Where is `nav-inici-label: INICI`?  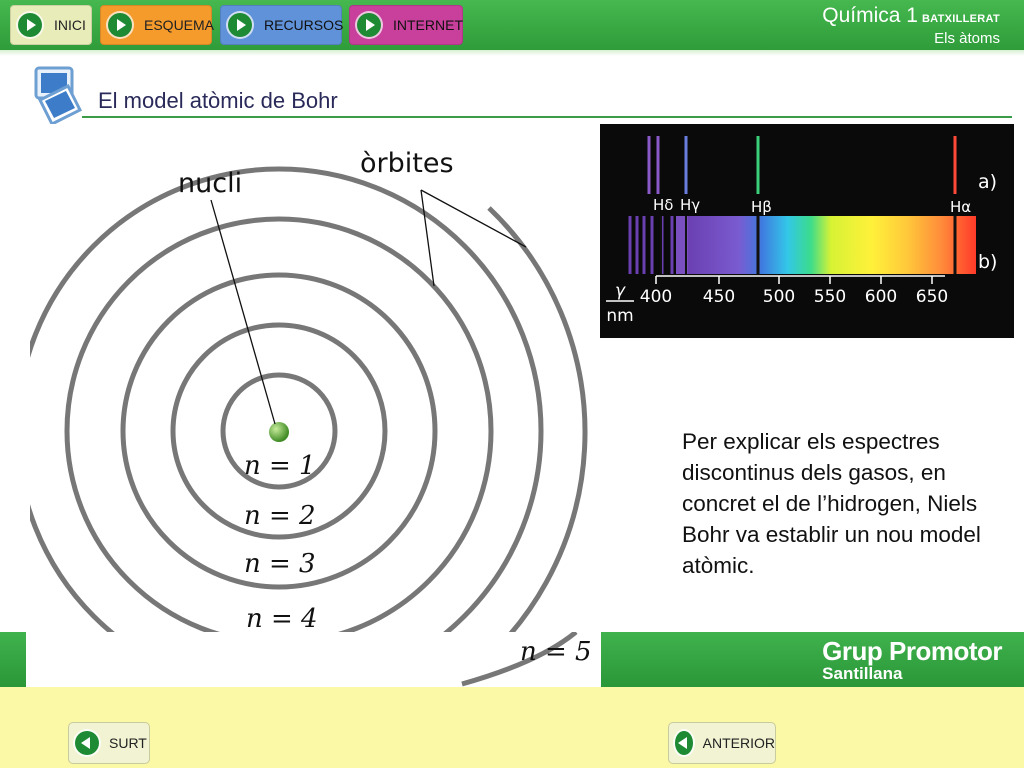
nav-inici-label: INICI is located at coordinates (70, 25).